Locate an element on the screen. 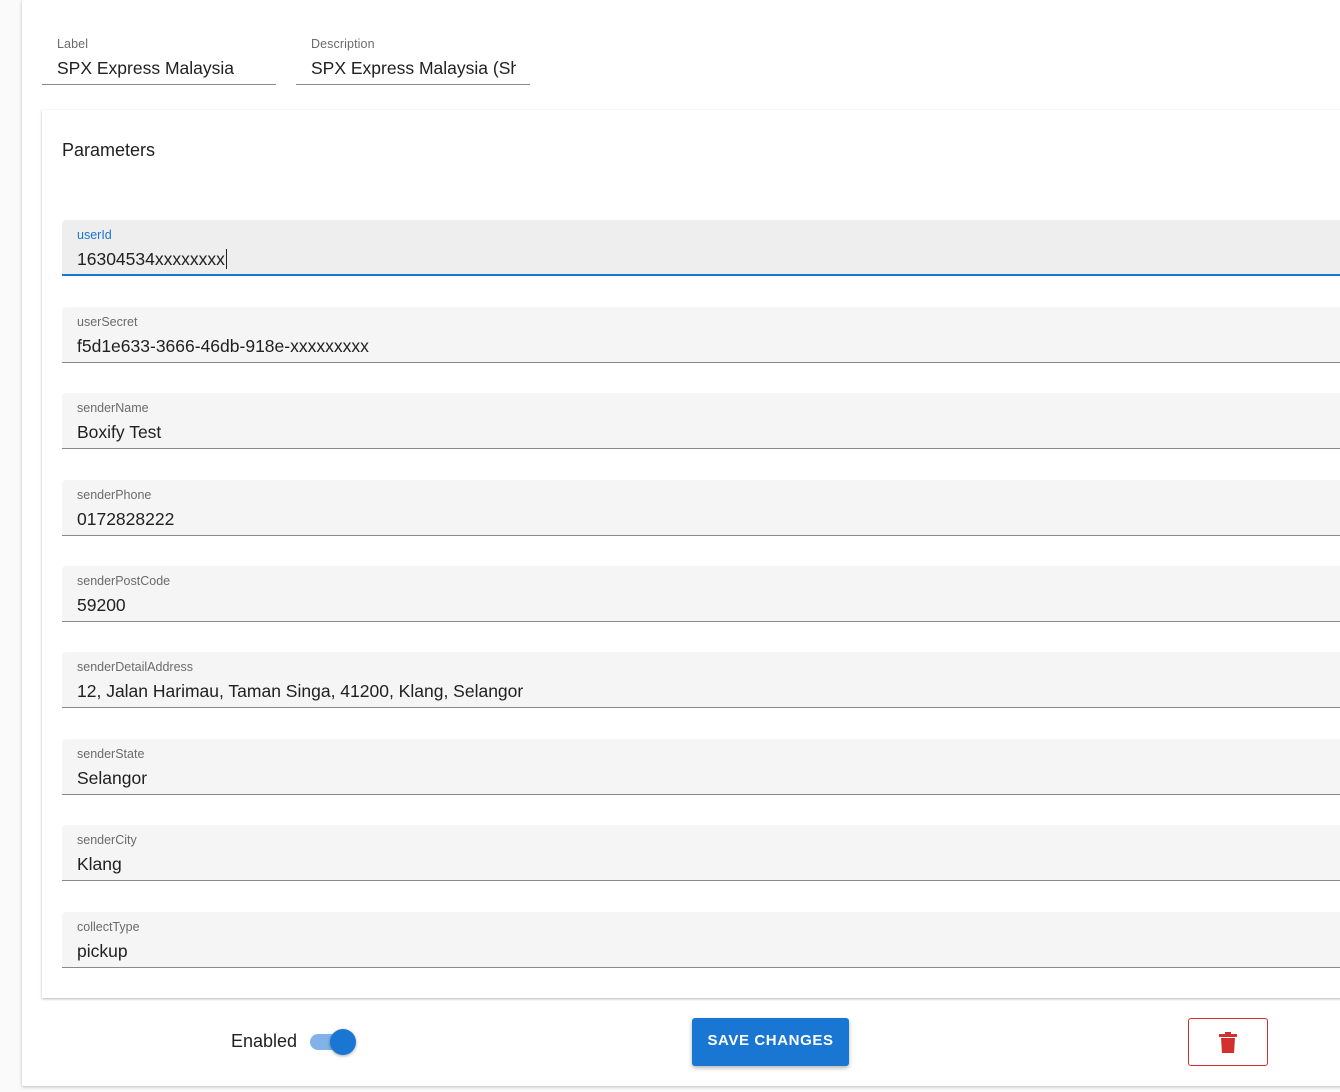  toggle-thumb is located at coordinates (343, 1042).